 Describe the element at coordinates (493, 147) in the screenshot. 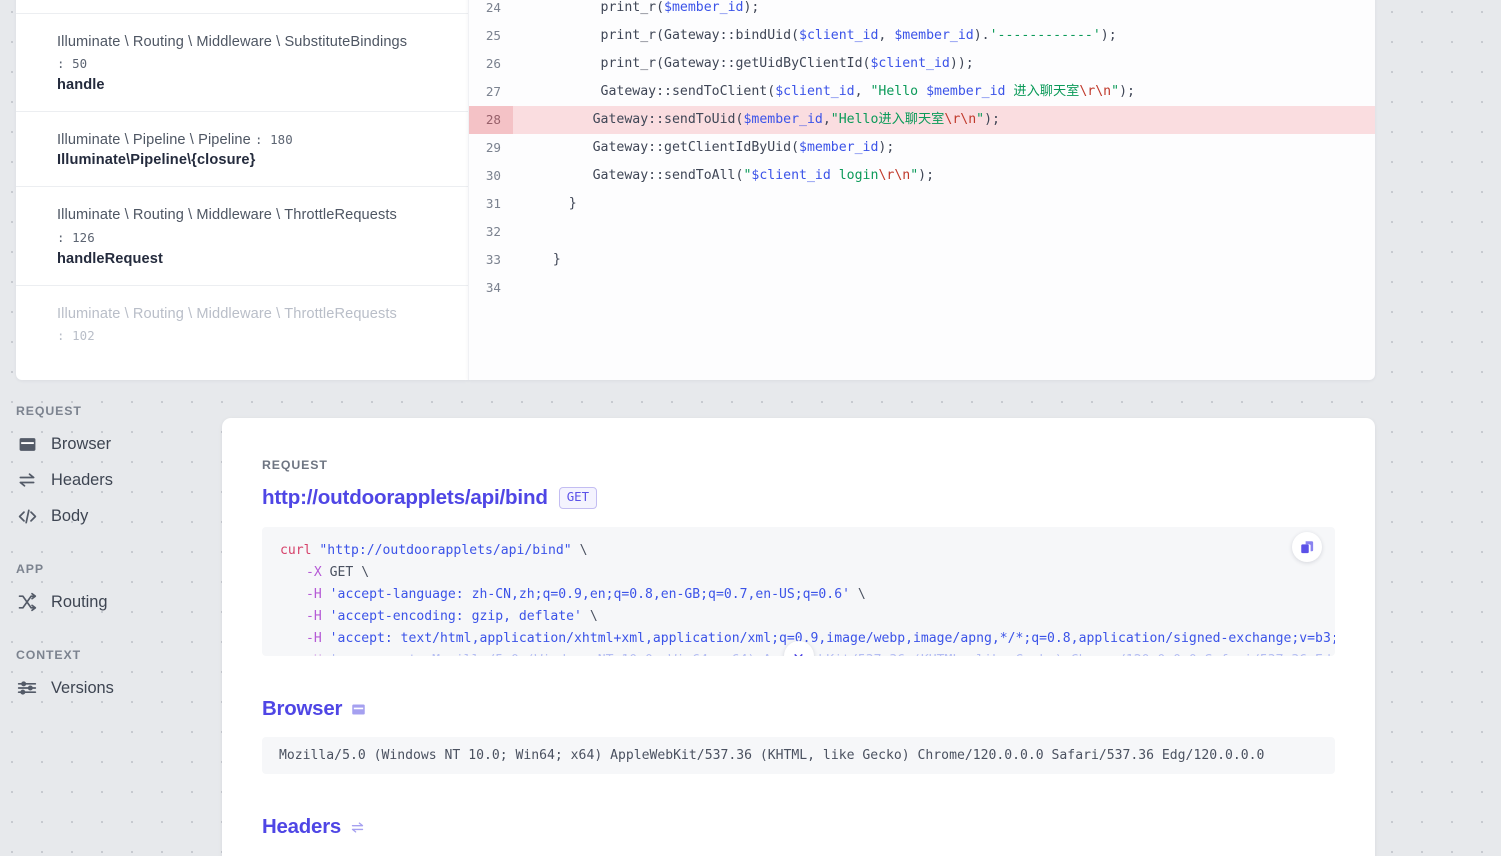

I see `code-line-number: 29` at that location.